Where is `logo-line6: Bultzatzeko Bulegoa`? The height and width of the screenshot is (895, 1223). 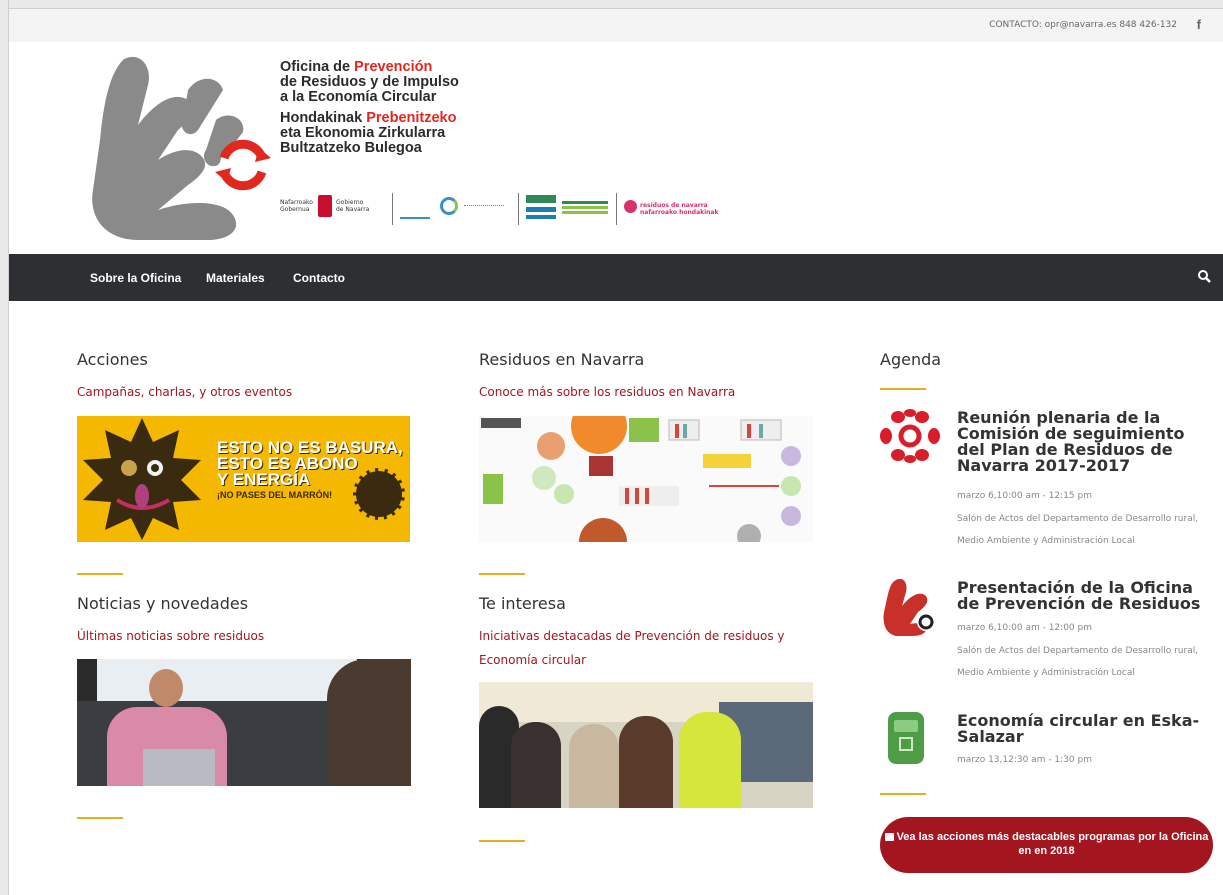
logo-line6: Bultzatzeko Bulegoa is located at coordinates (351, 148).